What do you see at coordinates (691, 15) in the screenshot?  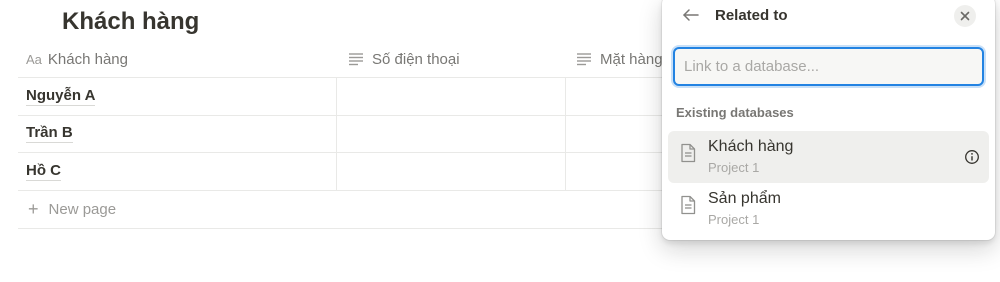 I see `arrow-left-icon` at bounding box center [691, 15].